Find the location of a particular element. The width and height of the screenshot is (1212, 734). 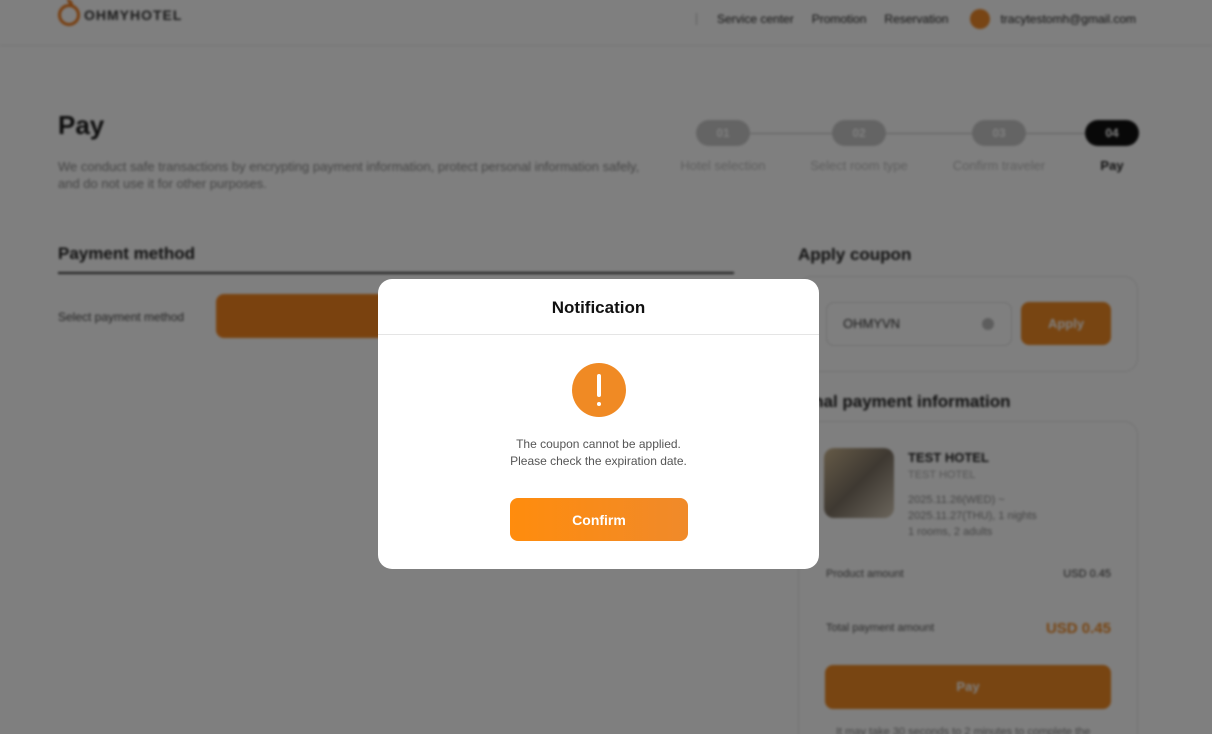

confirm-button: Confirm is located at coordinates (599, 519).